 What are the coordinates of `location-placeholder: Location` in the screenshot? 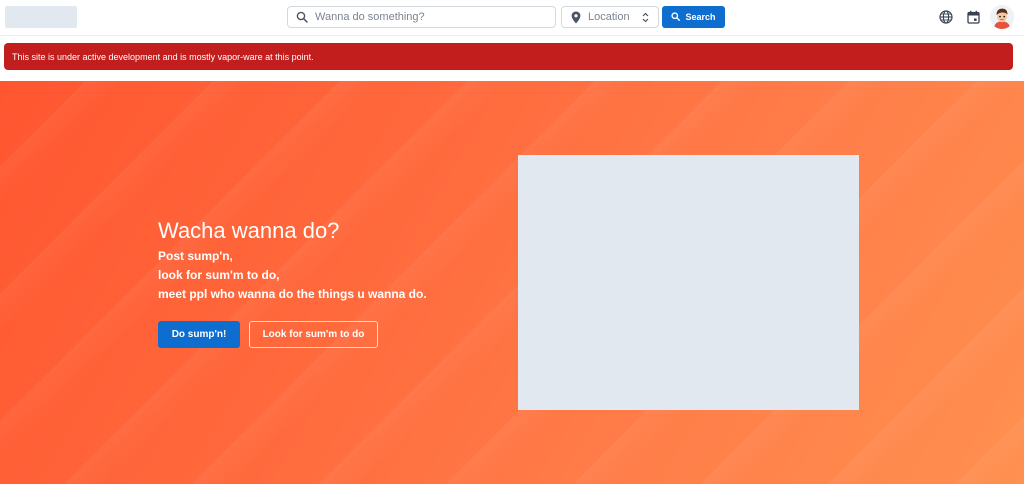 It's located at (609, 17).